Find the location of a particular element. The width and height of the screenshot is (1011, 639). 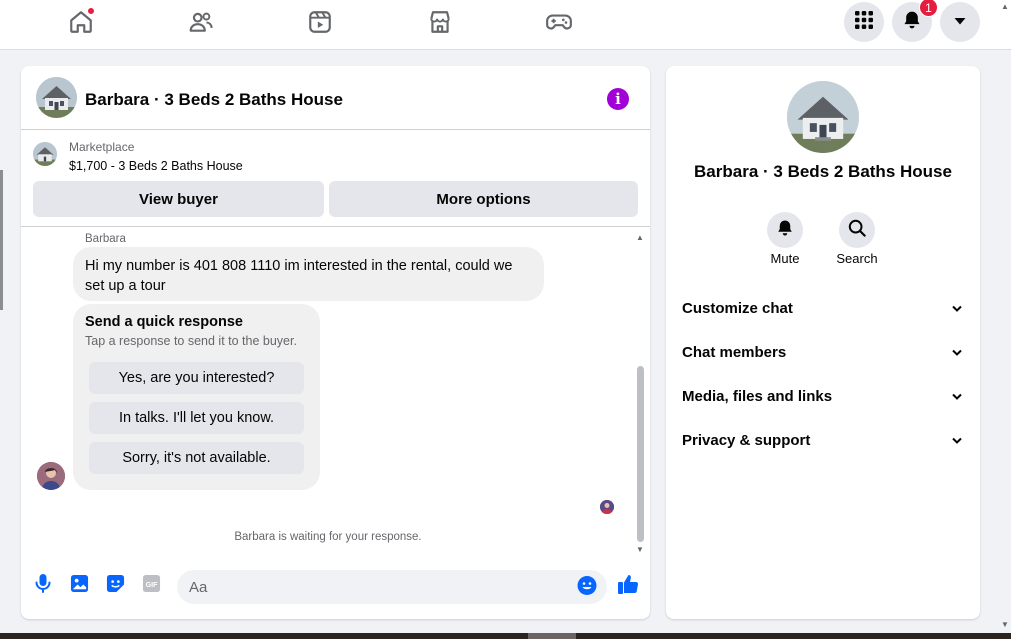

mute-button is located at coordinates (785, 230).